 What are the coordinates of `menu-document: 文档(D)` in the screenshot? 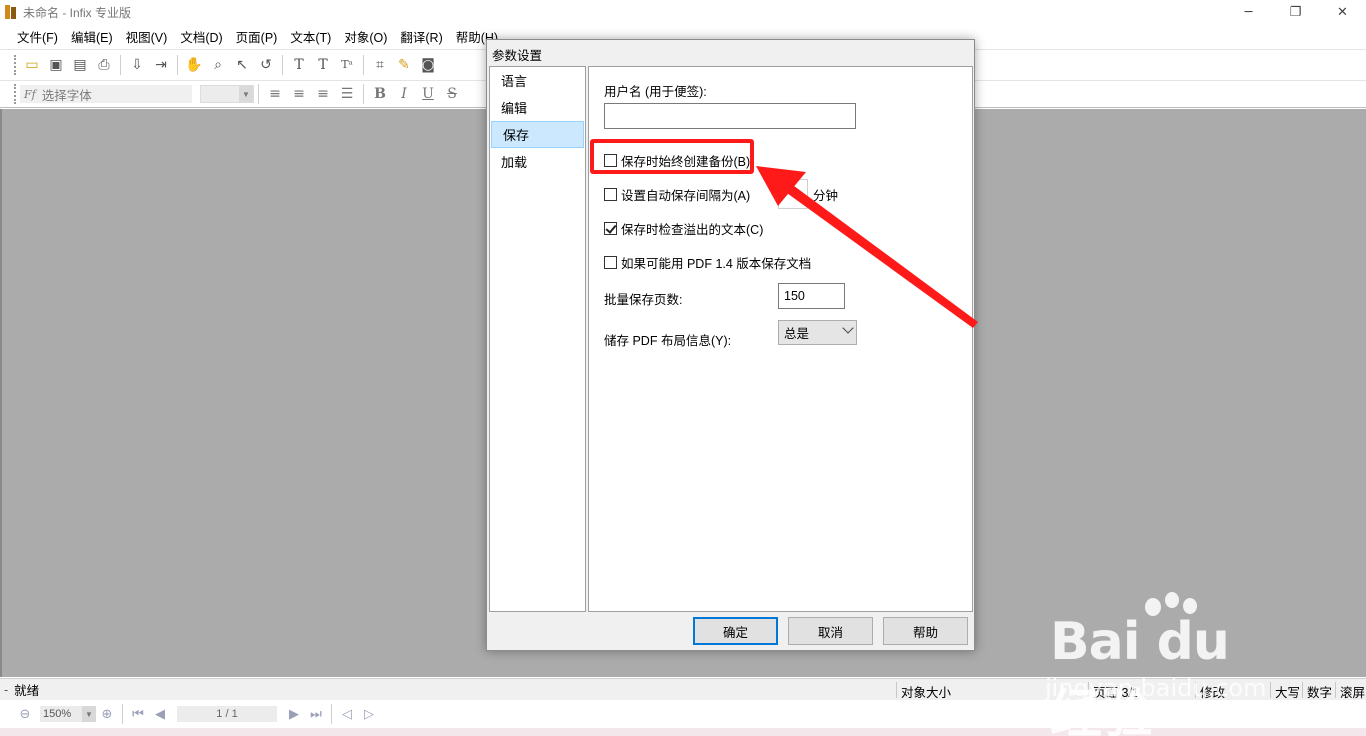 It's located at (201, 36).